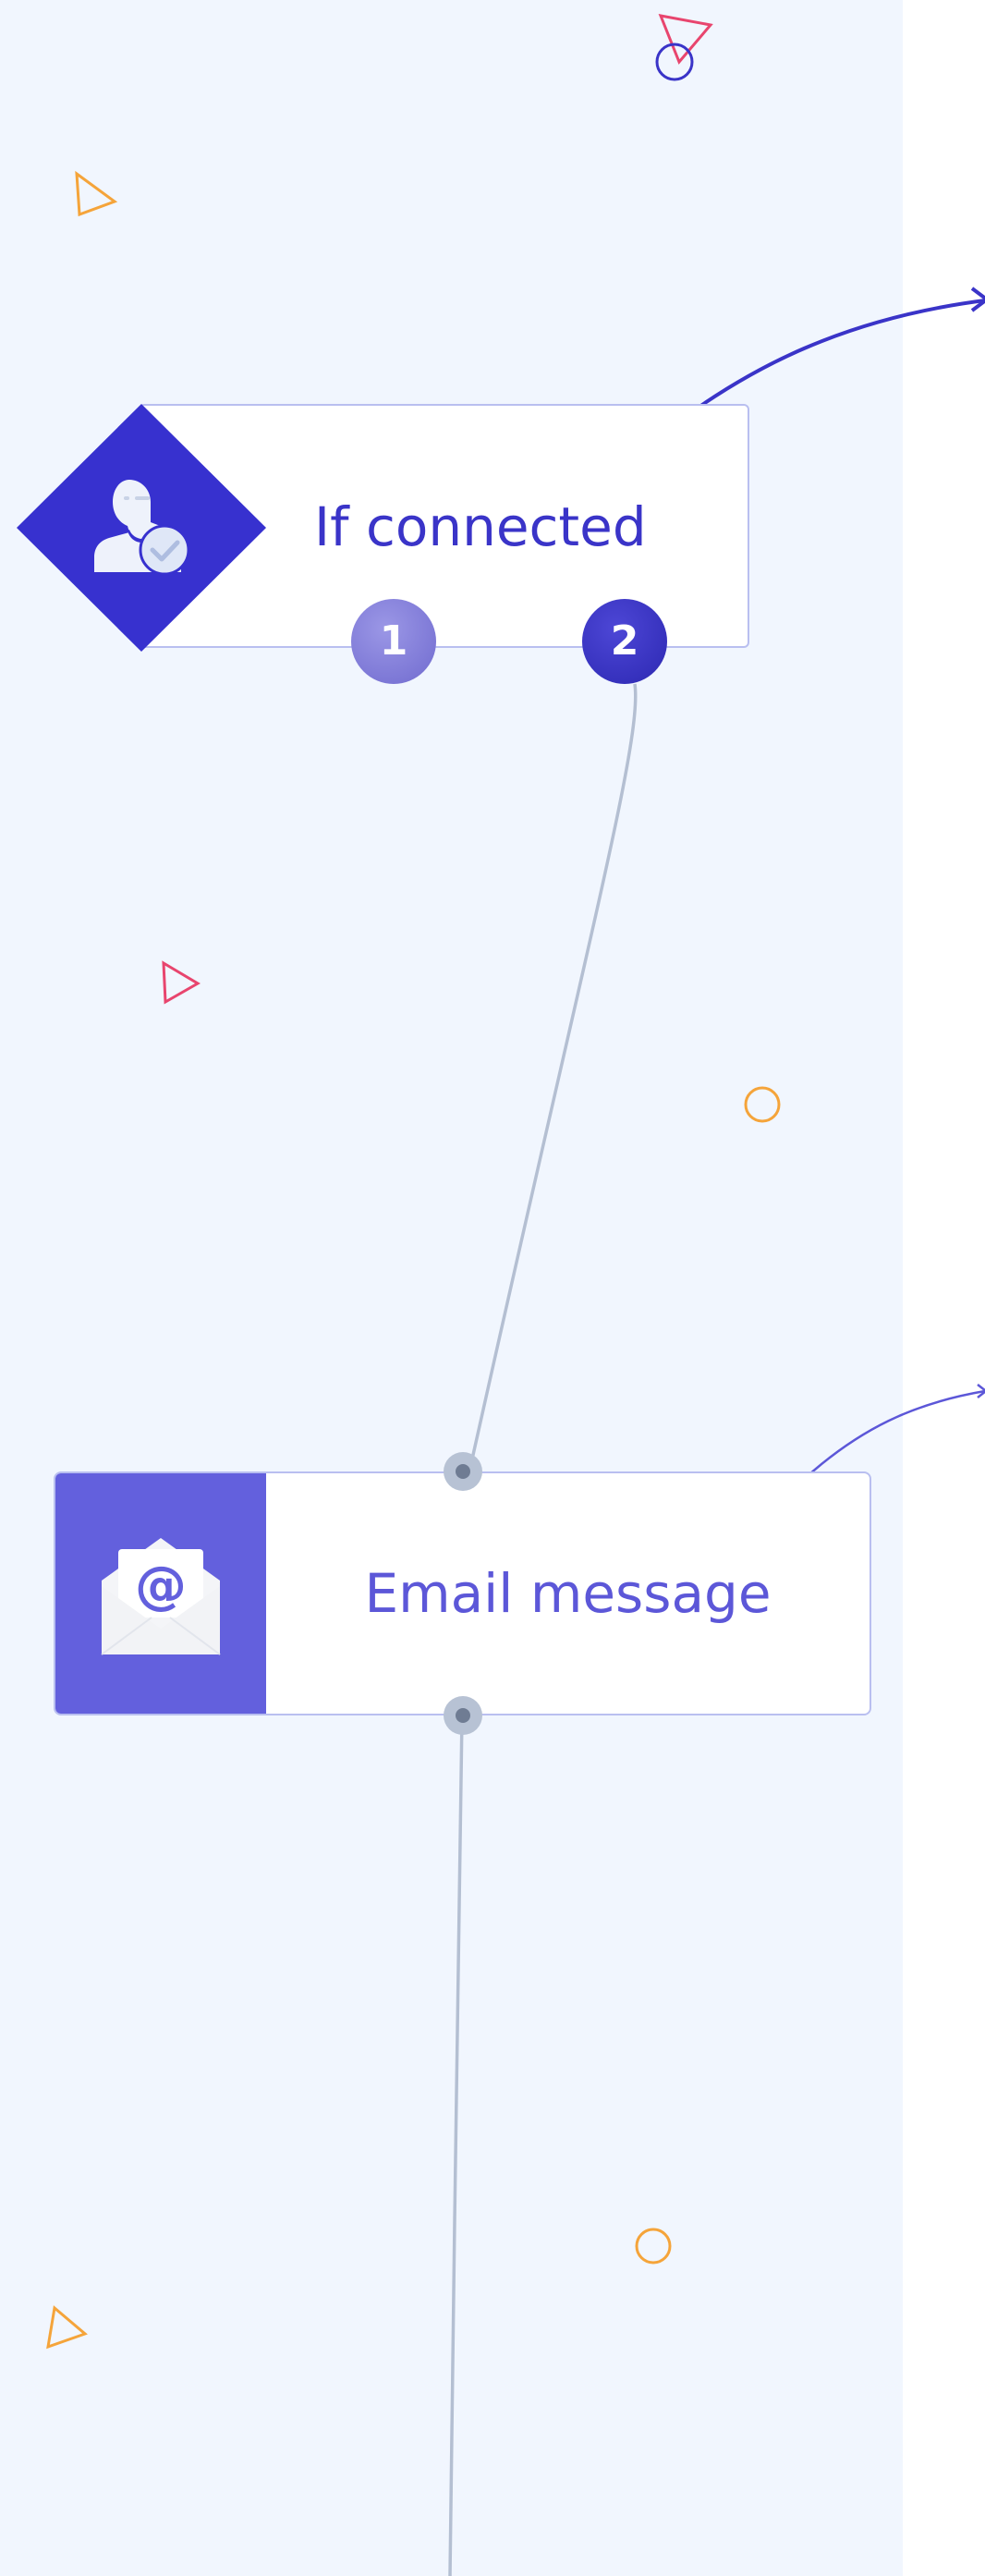 The width and height of the screenshot is (985, 2576). Describe the element at coordinates (393, 641) in the screenshot. I see `branch-1-handle: 1` at that location.